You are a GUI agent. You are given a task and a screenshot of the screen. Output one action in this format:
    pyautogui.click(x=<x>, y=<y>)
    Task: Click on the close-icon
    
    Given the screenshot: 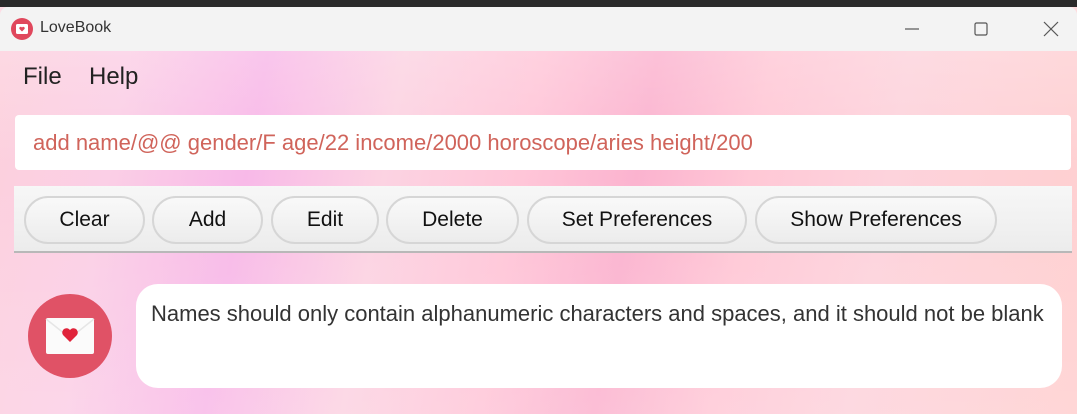 What is the action you would take?
    pyautogui.click(x=1051, y=29)
    